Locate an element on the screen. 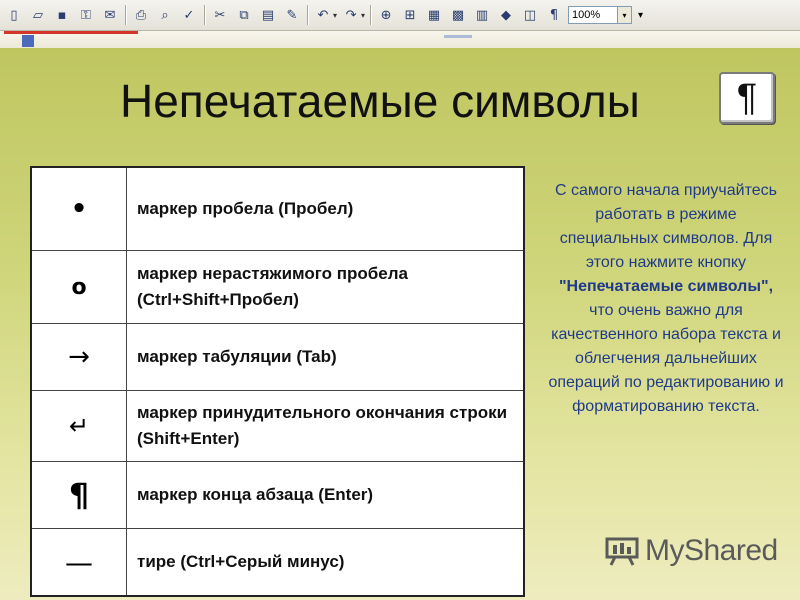 This screenshot has width=800, height=600. table-row: — тире (Ctrl+Серый минус) is located at coordinates (277, 562).